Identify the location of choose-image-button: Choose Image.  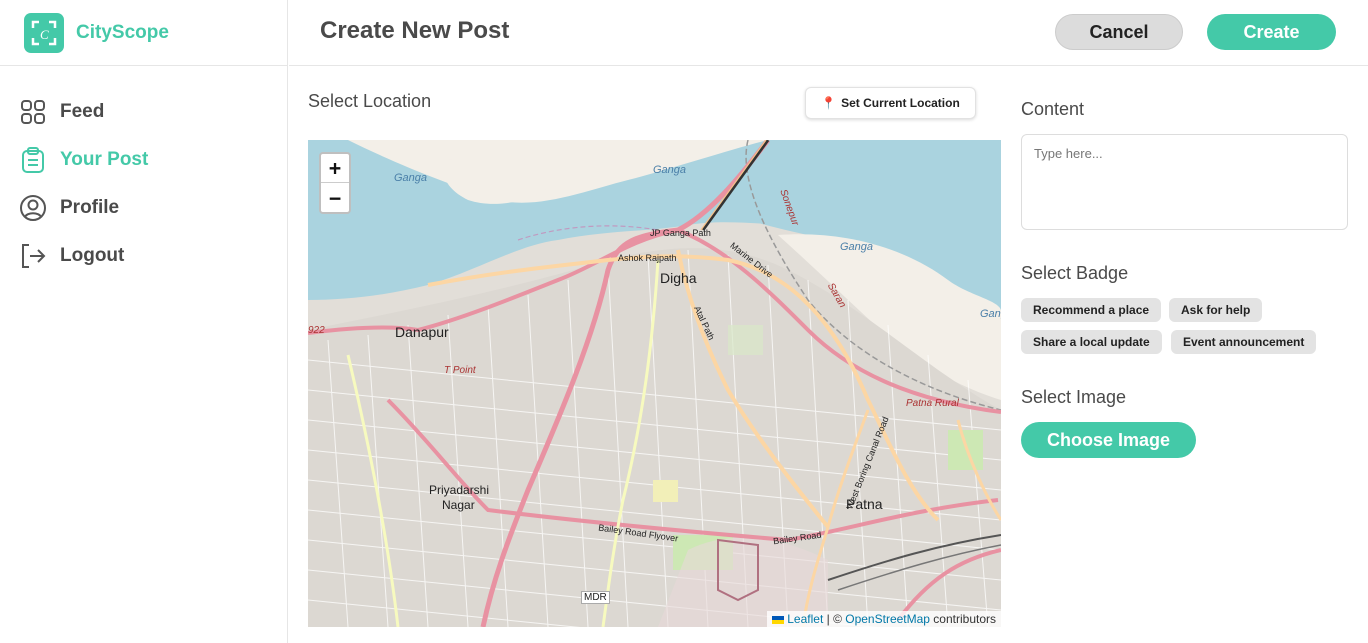
(1108, 440).